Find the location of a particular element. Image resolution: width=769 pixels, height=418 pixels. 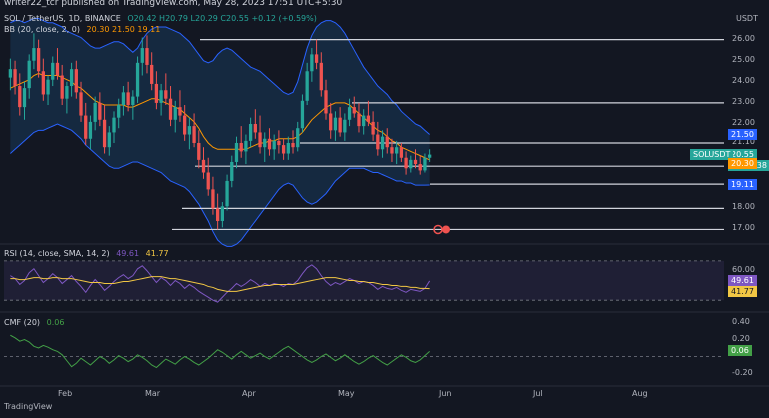

time-axis-tick: May is located at coordinates (346, 393).